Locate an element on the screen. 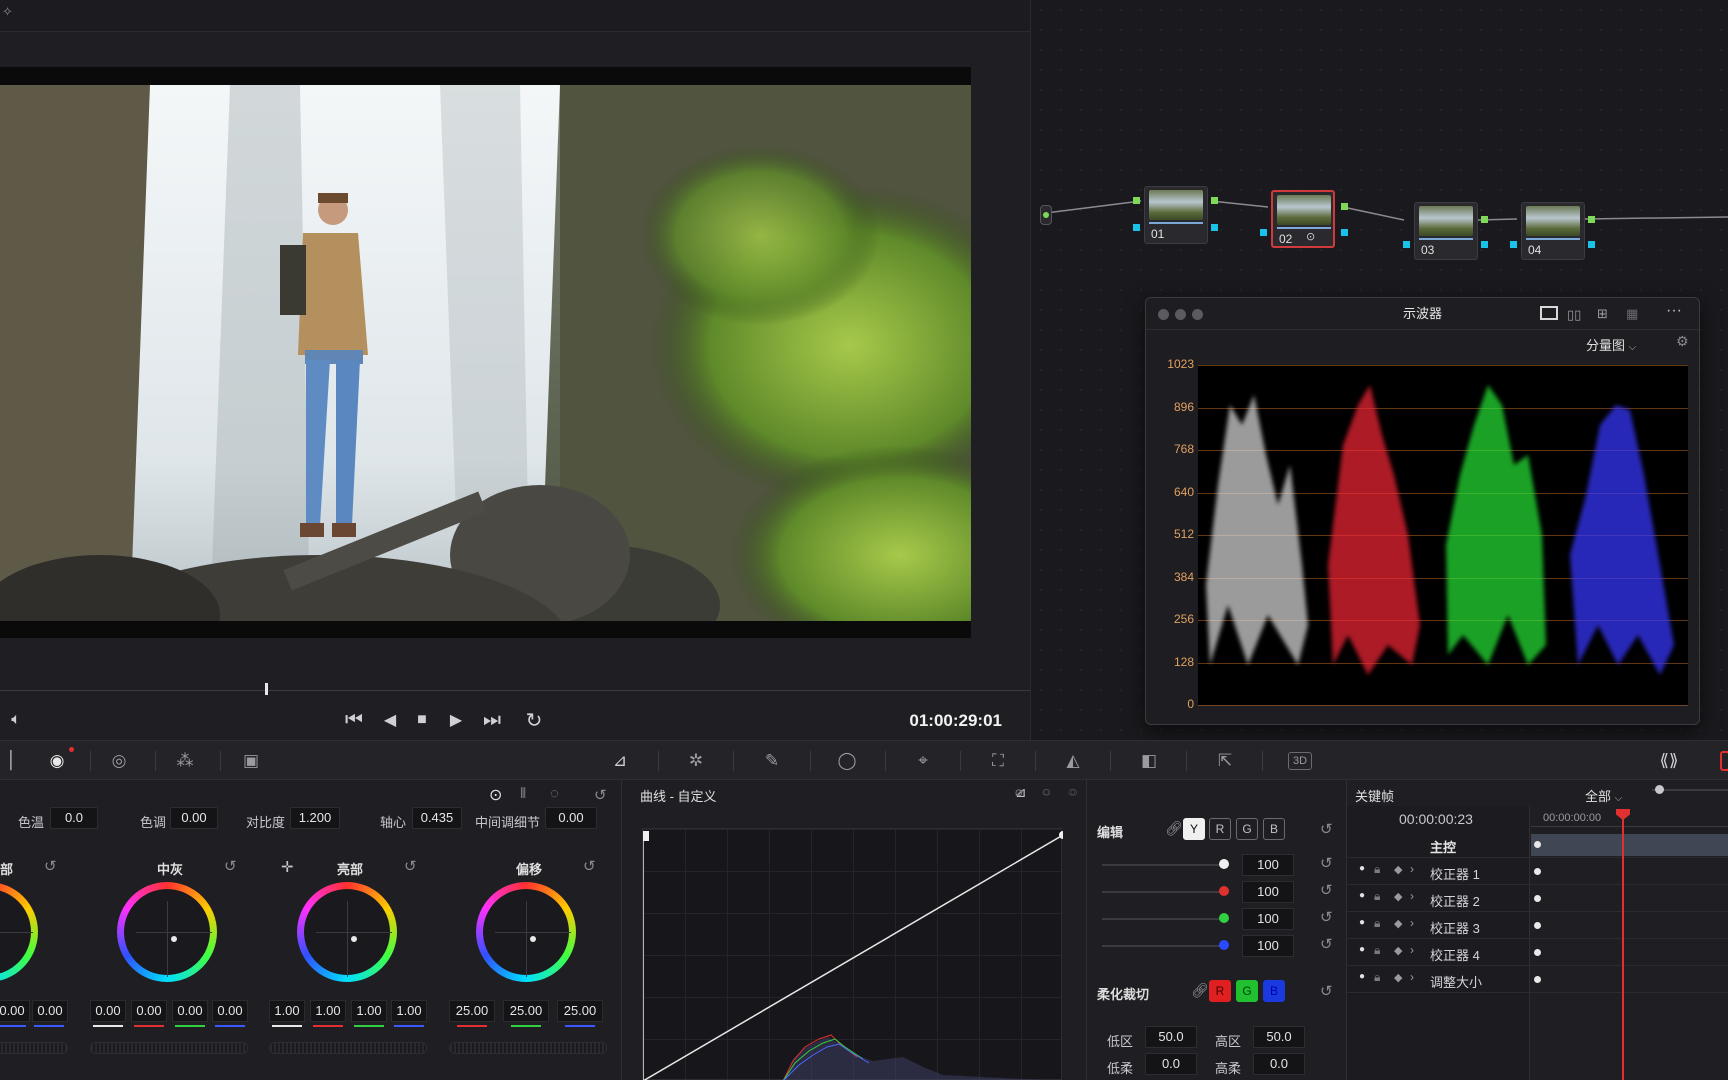 The image size is (1728, 1080). keyframe-row: ● 🔒︎ ◆ › 校正器 1 is located at coordinates (1537, 871).